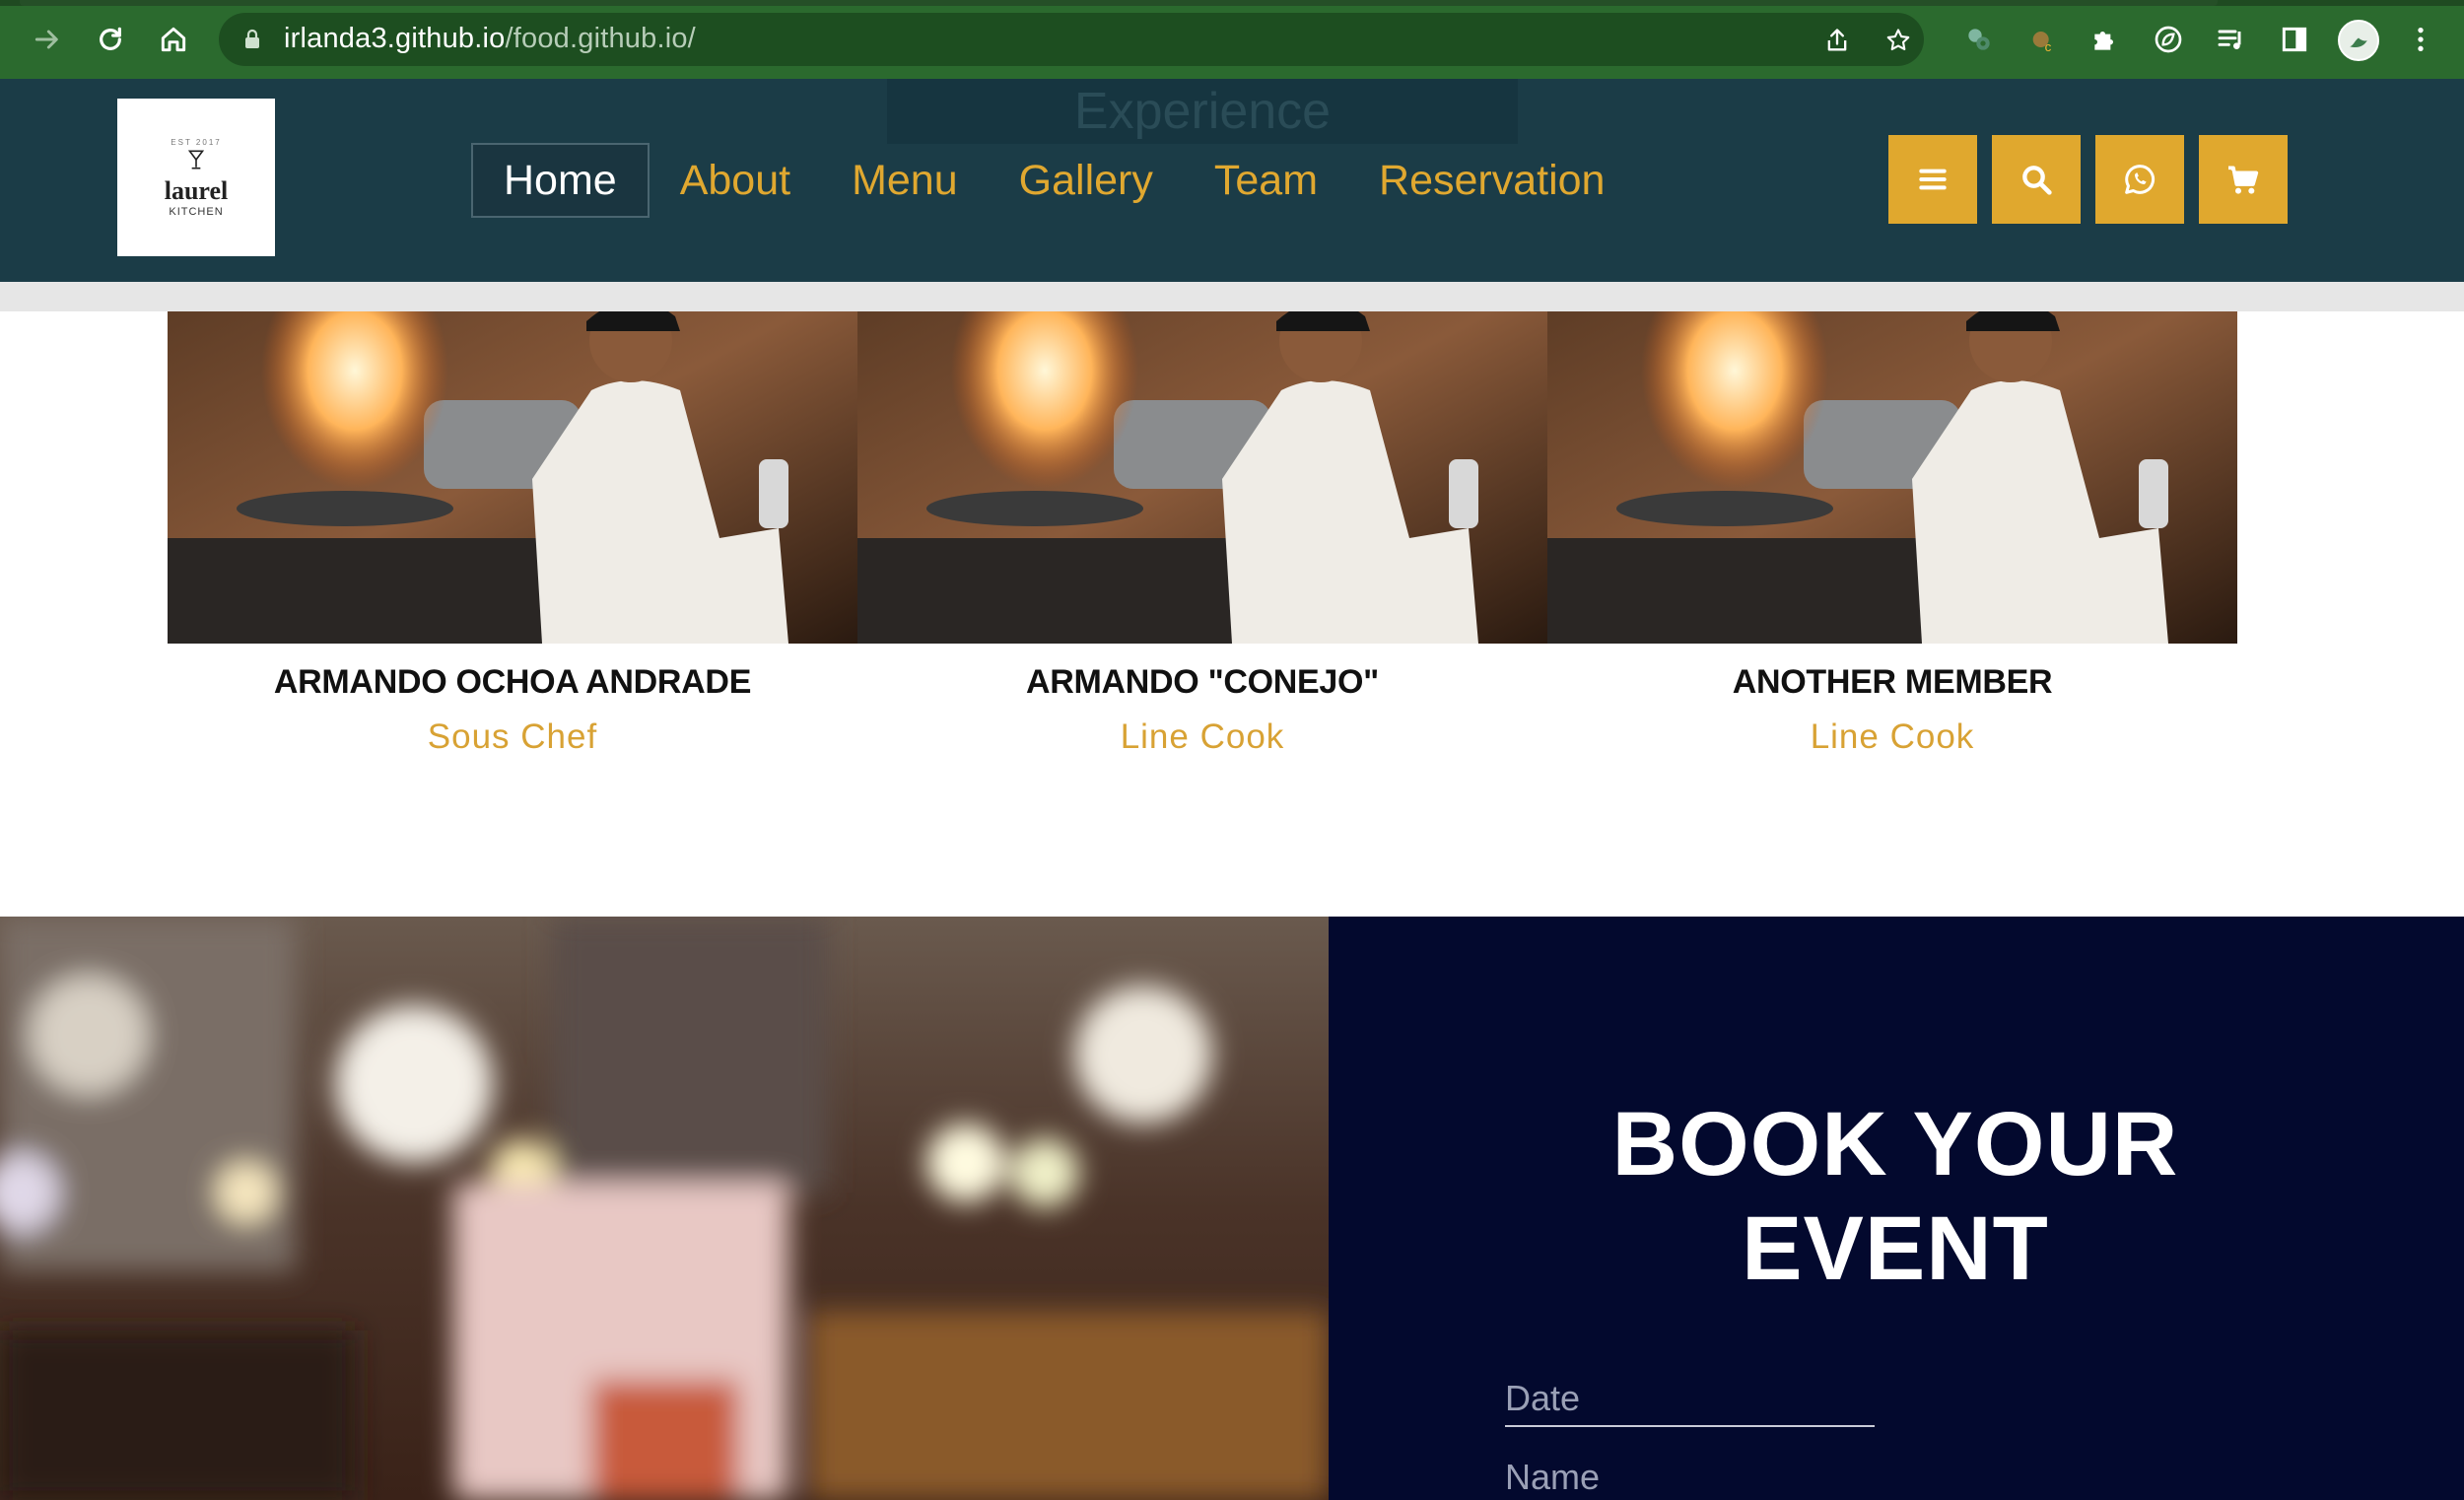  I want to click on search-icon, so click(2037, 180).